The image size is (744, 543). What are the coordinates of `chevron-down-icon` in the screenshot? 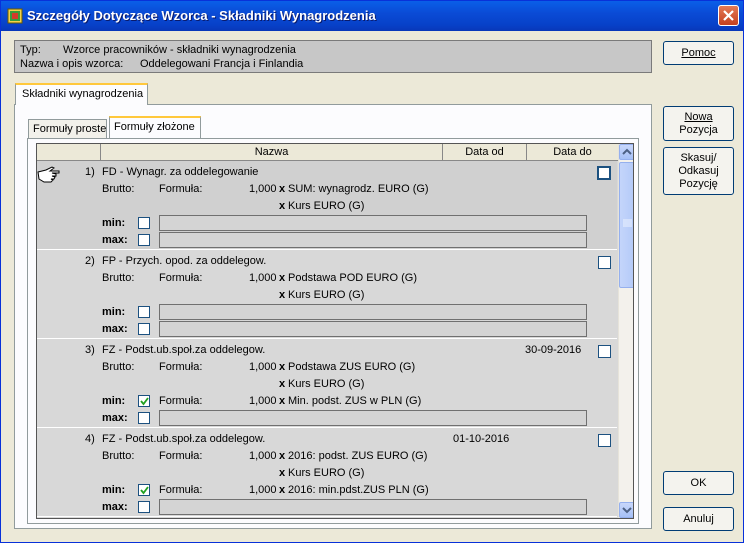 It's located at (627, 510).